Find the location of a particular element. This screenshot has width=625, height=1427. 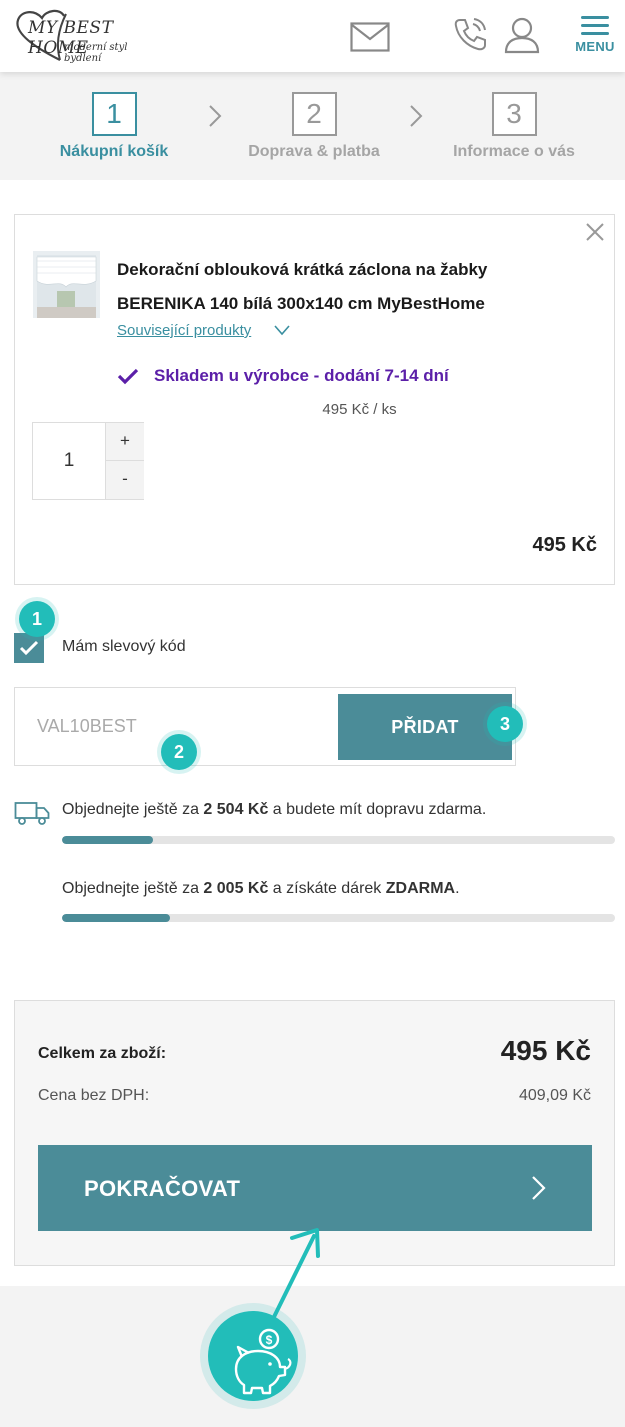

logo: MY BEST HOME moderní styl bydlení is located at coordinates (87, 35).